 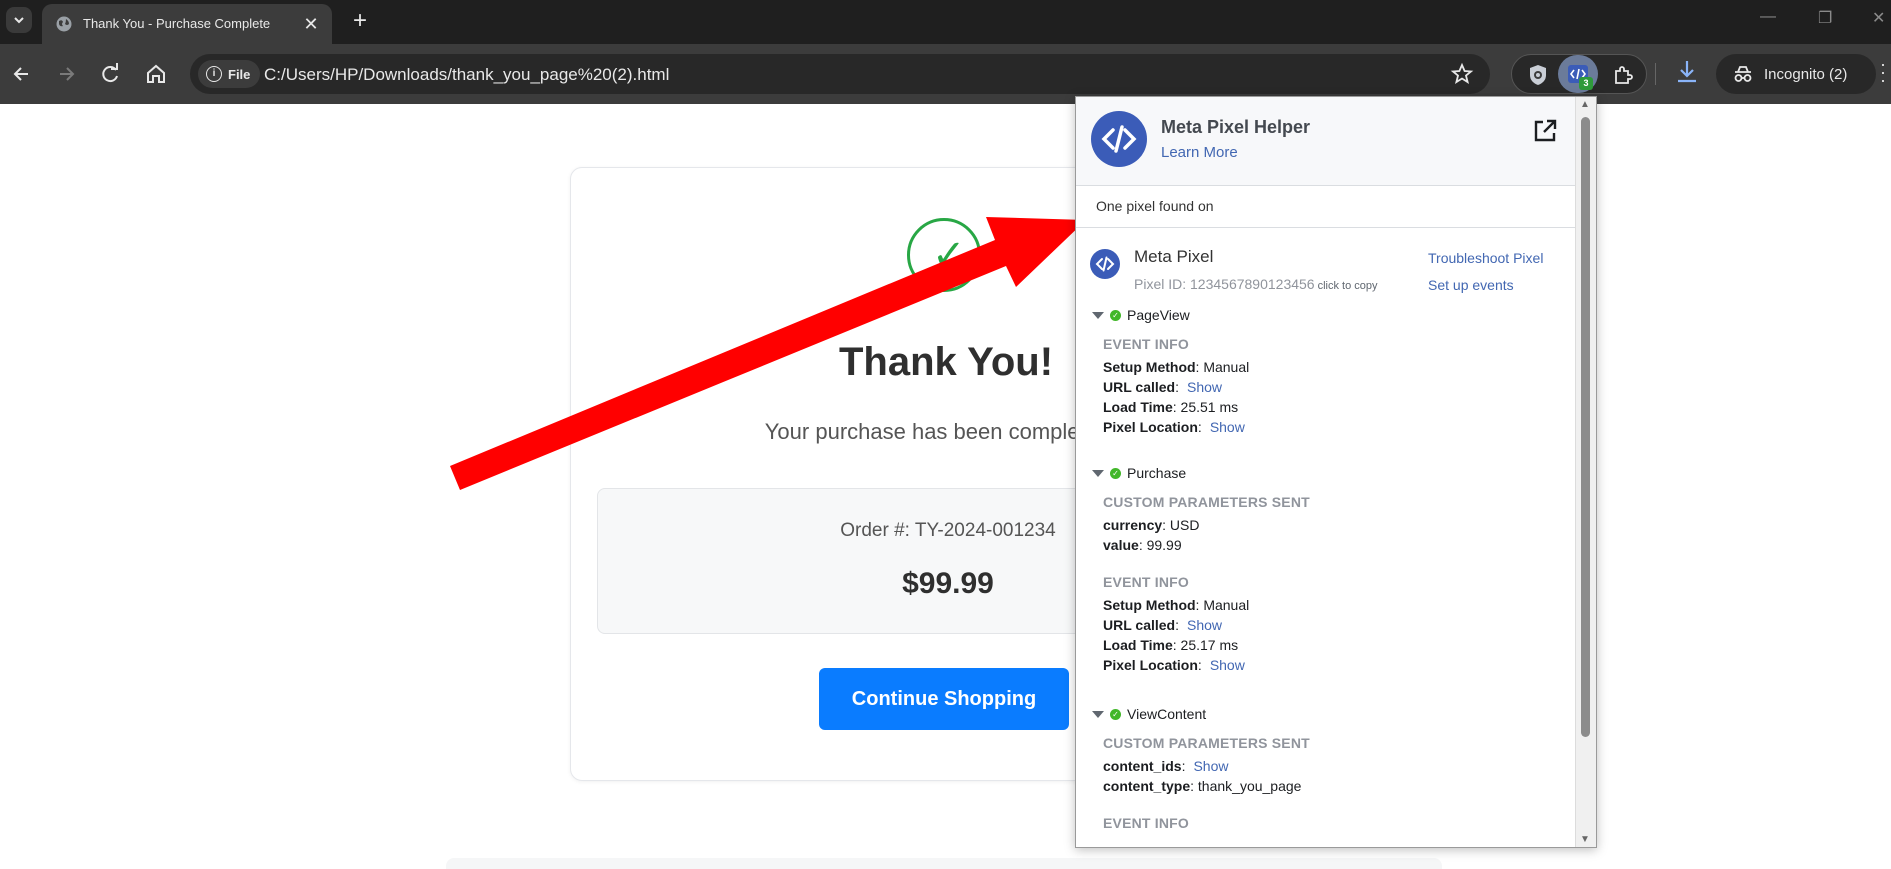 What do you see at coordinates (949, 255) in the screenshot?
I see `check-mark: ✓` at bounding box center [949, 255].